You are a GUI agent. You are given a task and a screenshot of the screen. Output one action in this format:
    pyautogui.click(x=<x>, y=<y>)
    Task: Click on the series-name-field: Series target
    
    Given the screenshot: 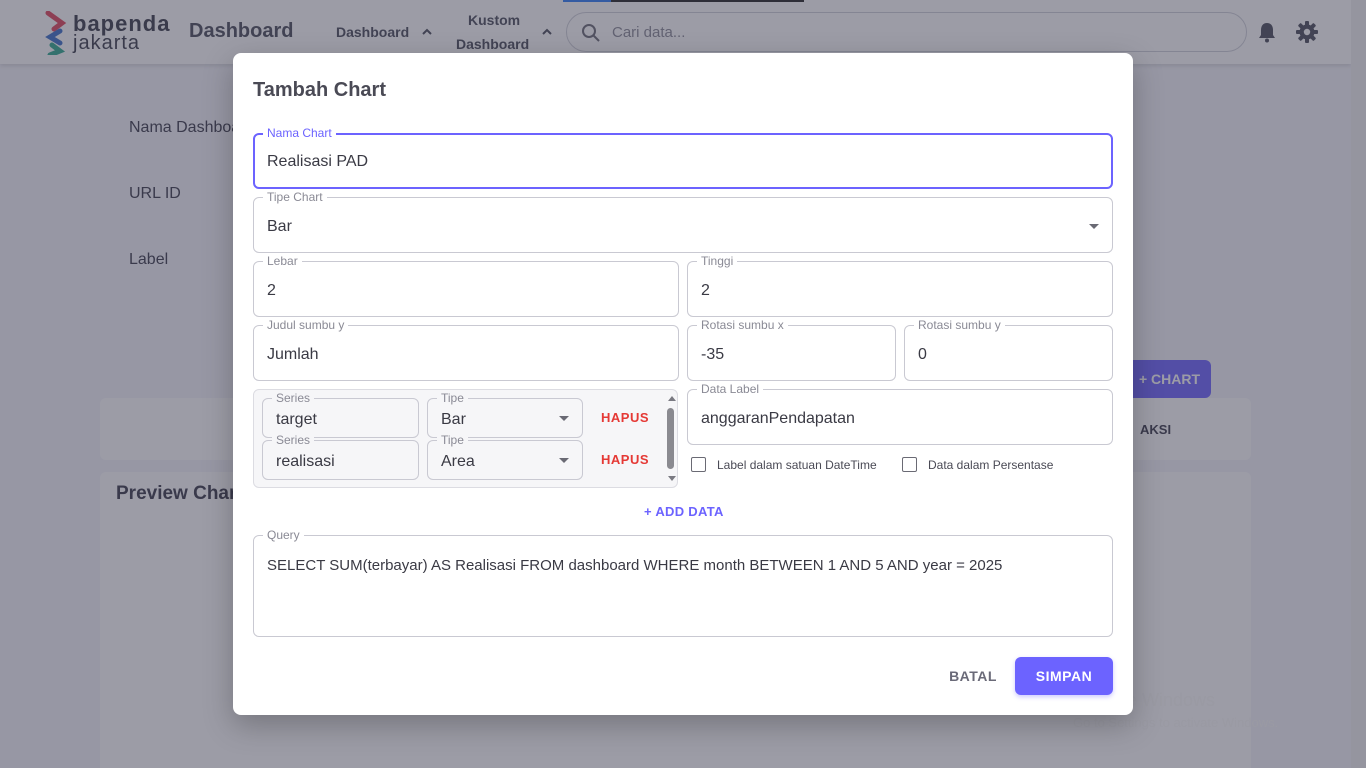 What is the action you would take?
    pyautogui.click(x=340, y=414)
    